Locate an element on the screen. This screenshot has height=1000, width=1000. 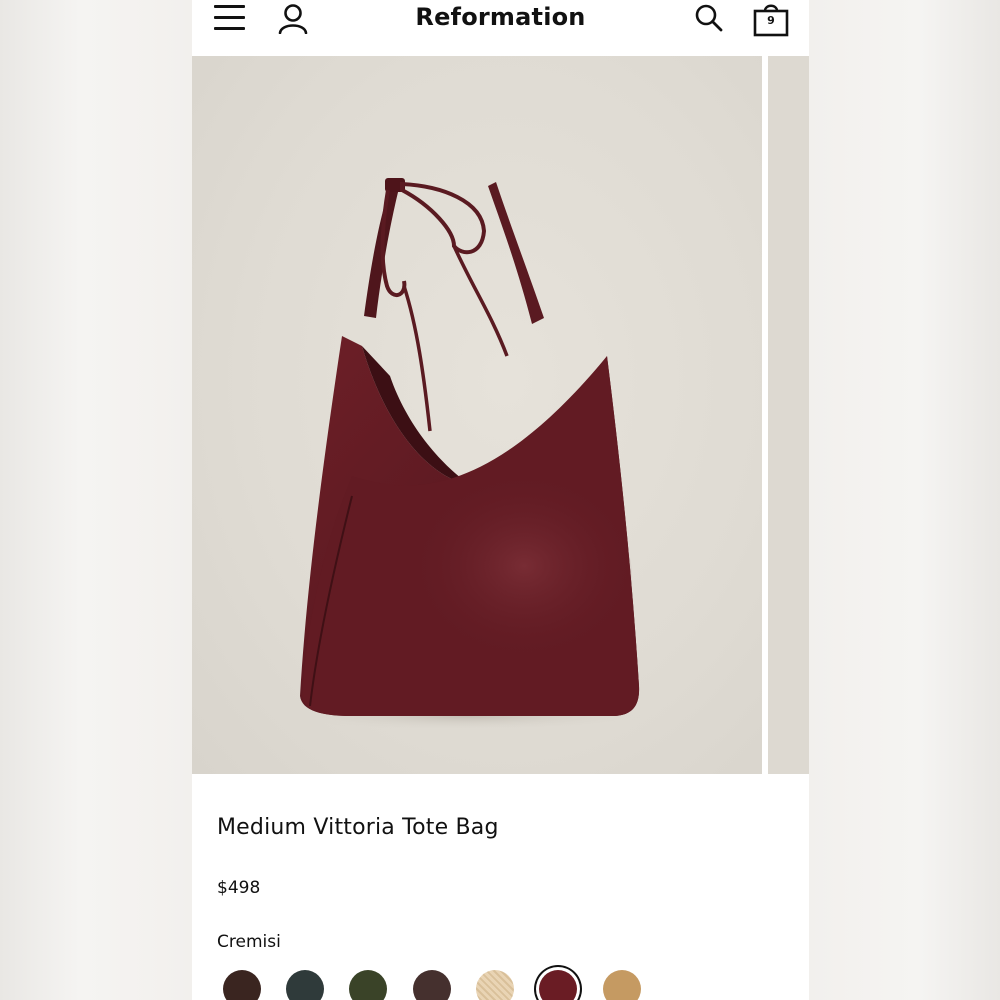
shopping-bag-icon: 9 is located at coordinates (771, 19).